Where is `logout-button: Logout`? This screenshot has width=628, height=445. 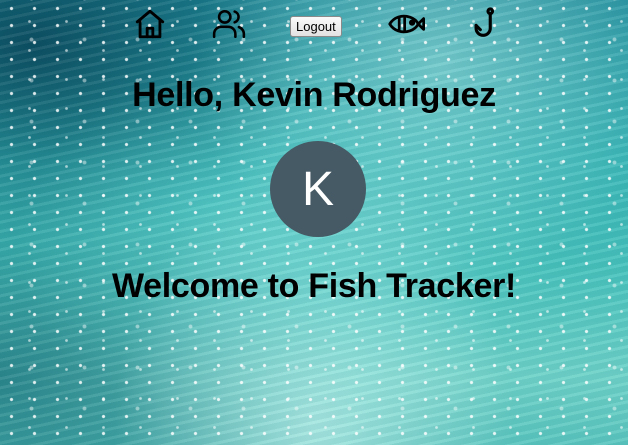 logout-button: Logout is located at coordinates (316, 26).